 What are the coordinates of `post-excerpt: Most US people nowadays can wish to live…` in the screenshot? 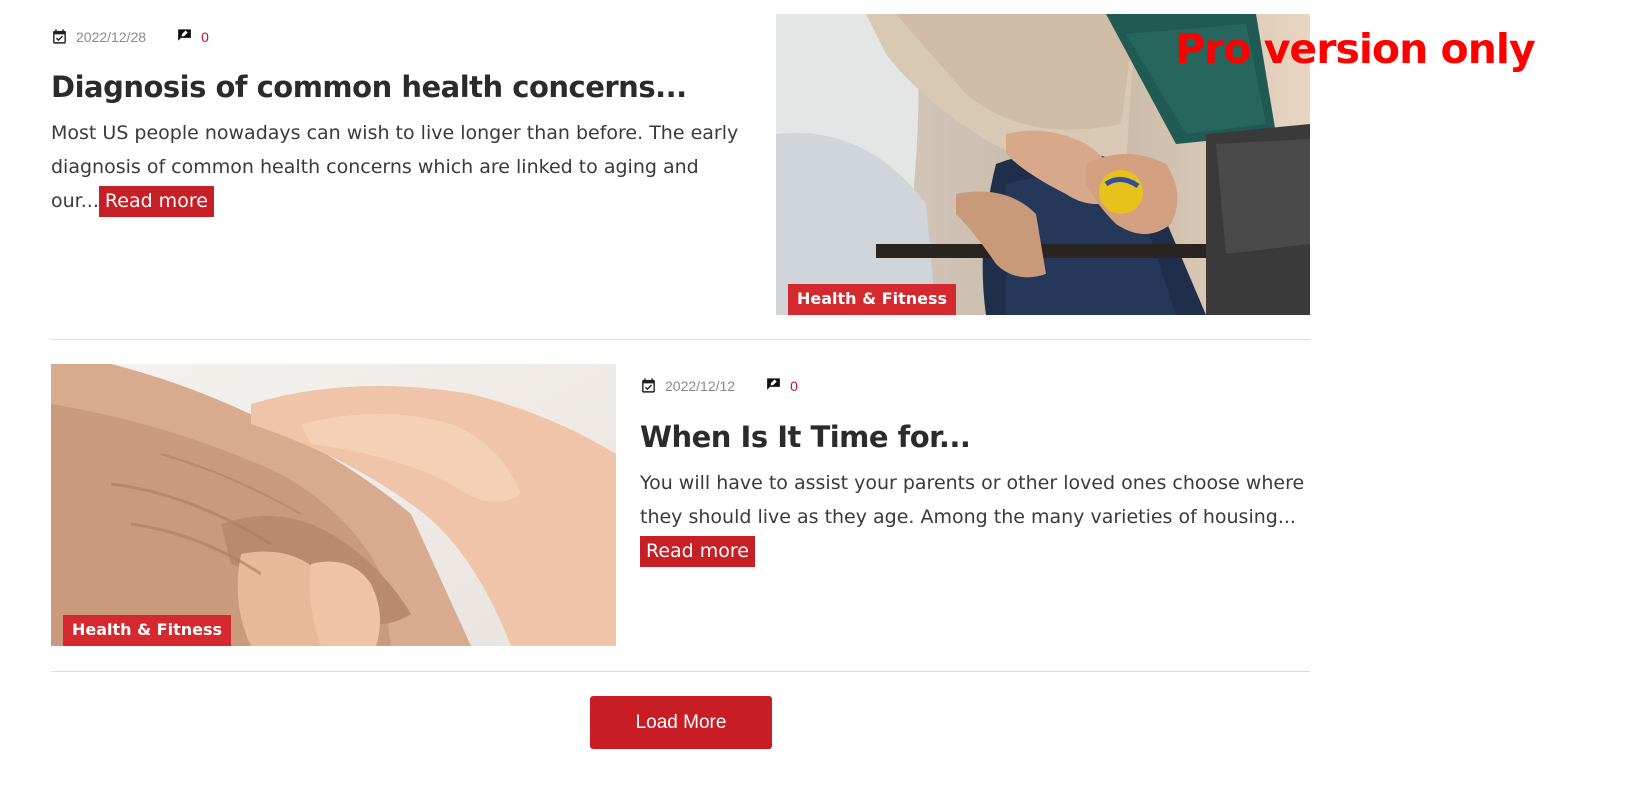 It's located at (398, 167).